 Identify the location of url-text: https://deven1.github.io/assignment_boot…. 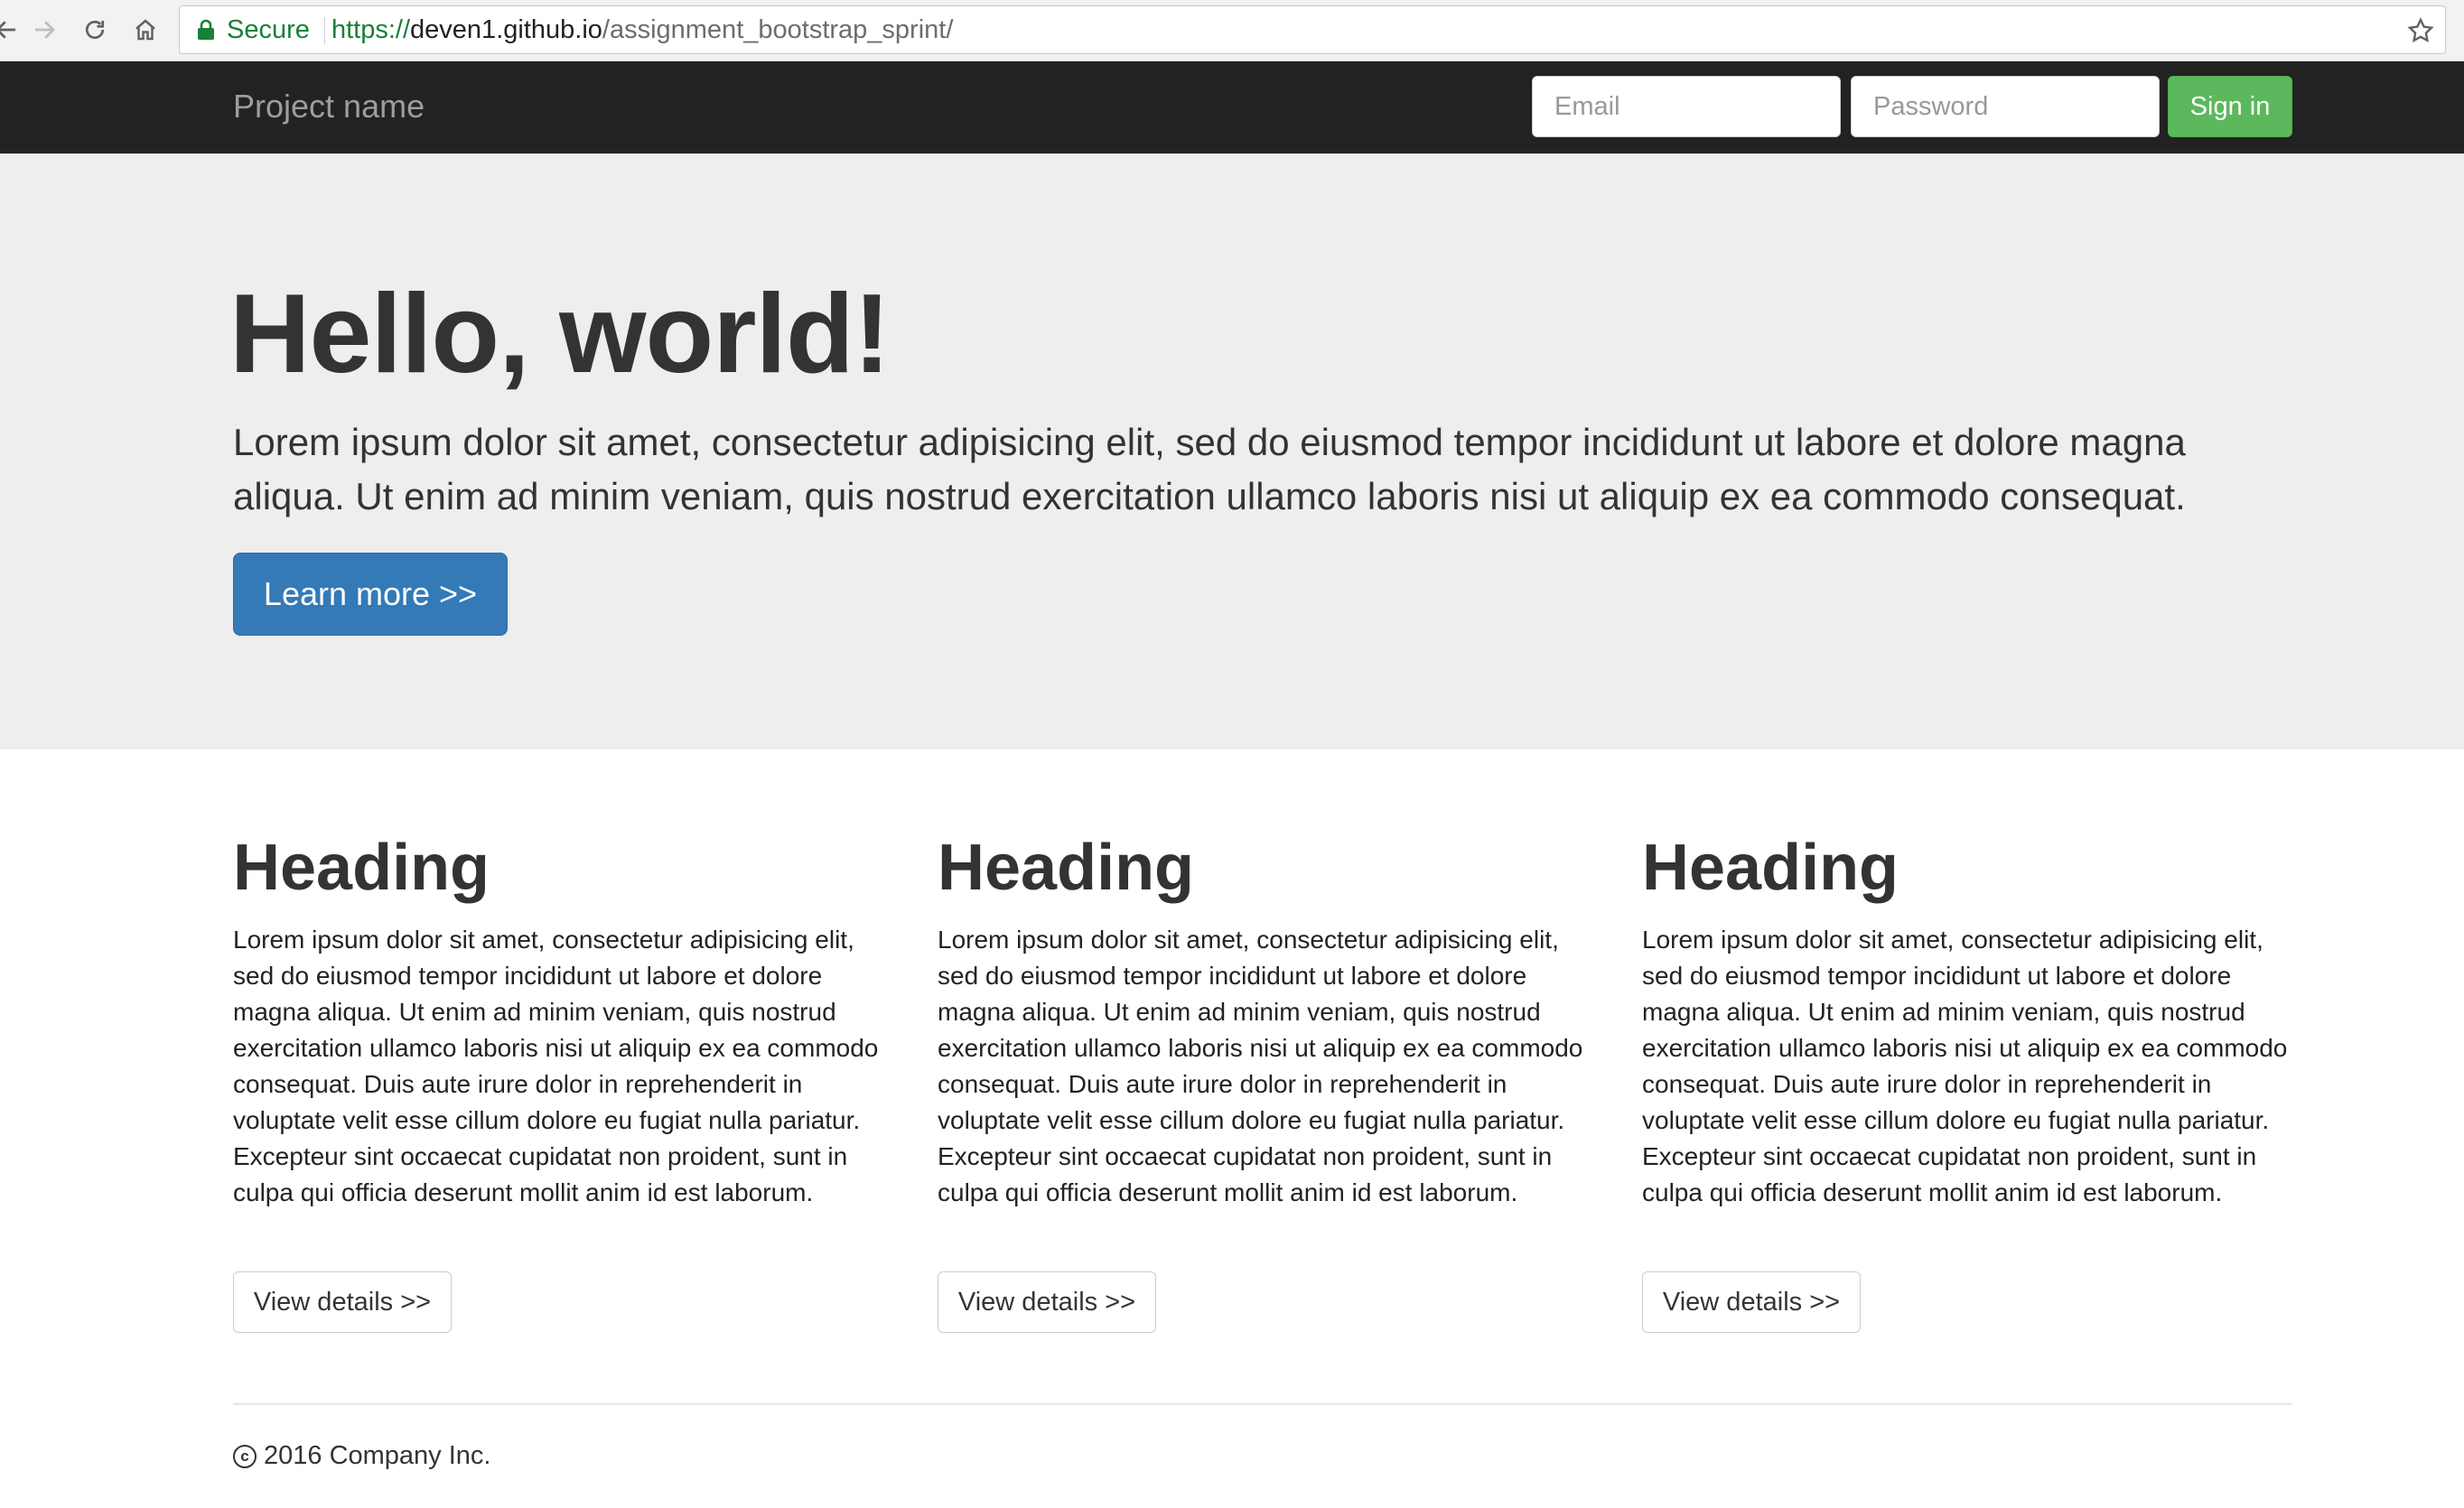
(642, 30).